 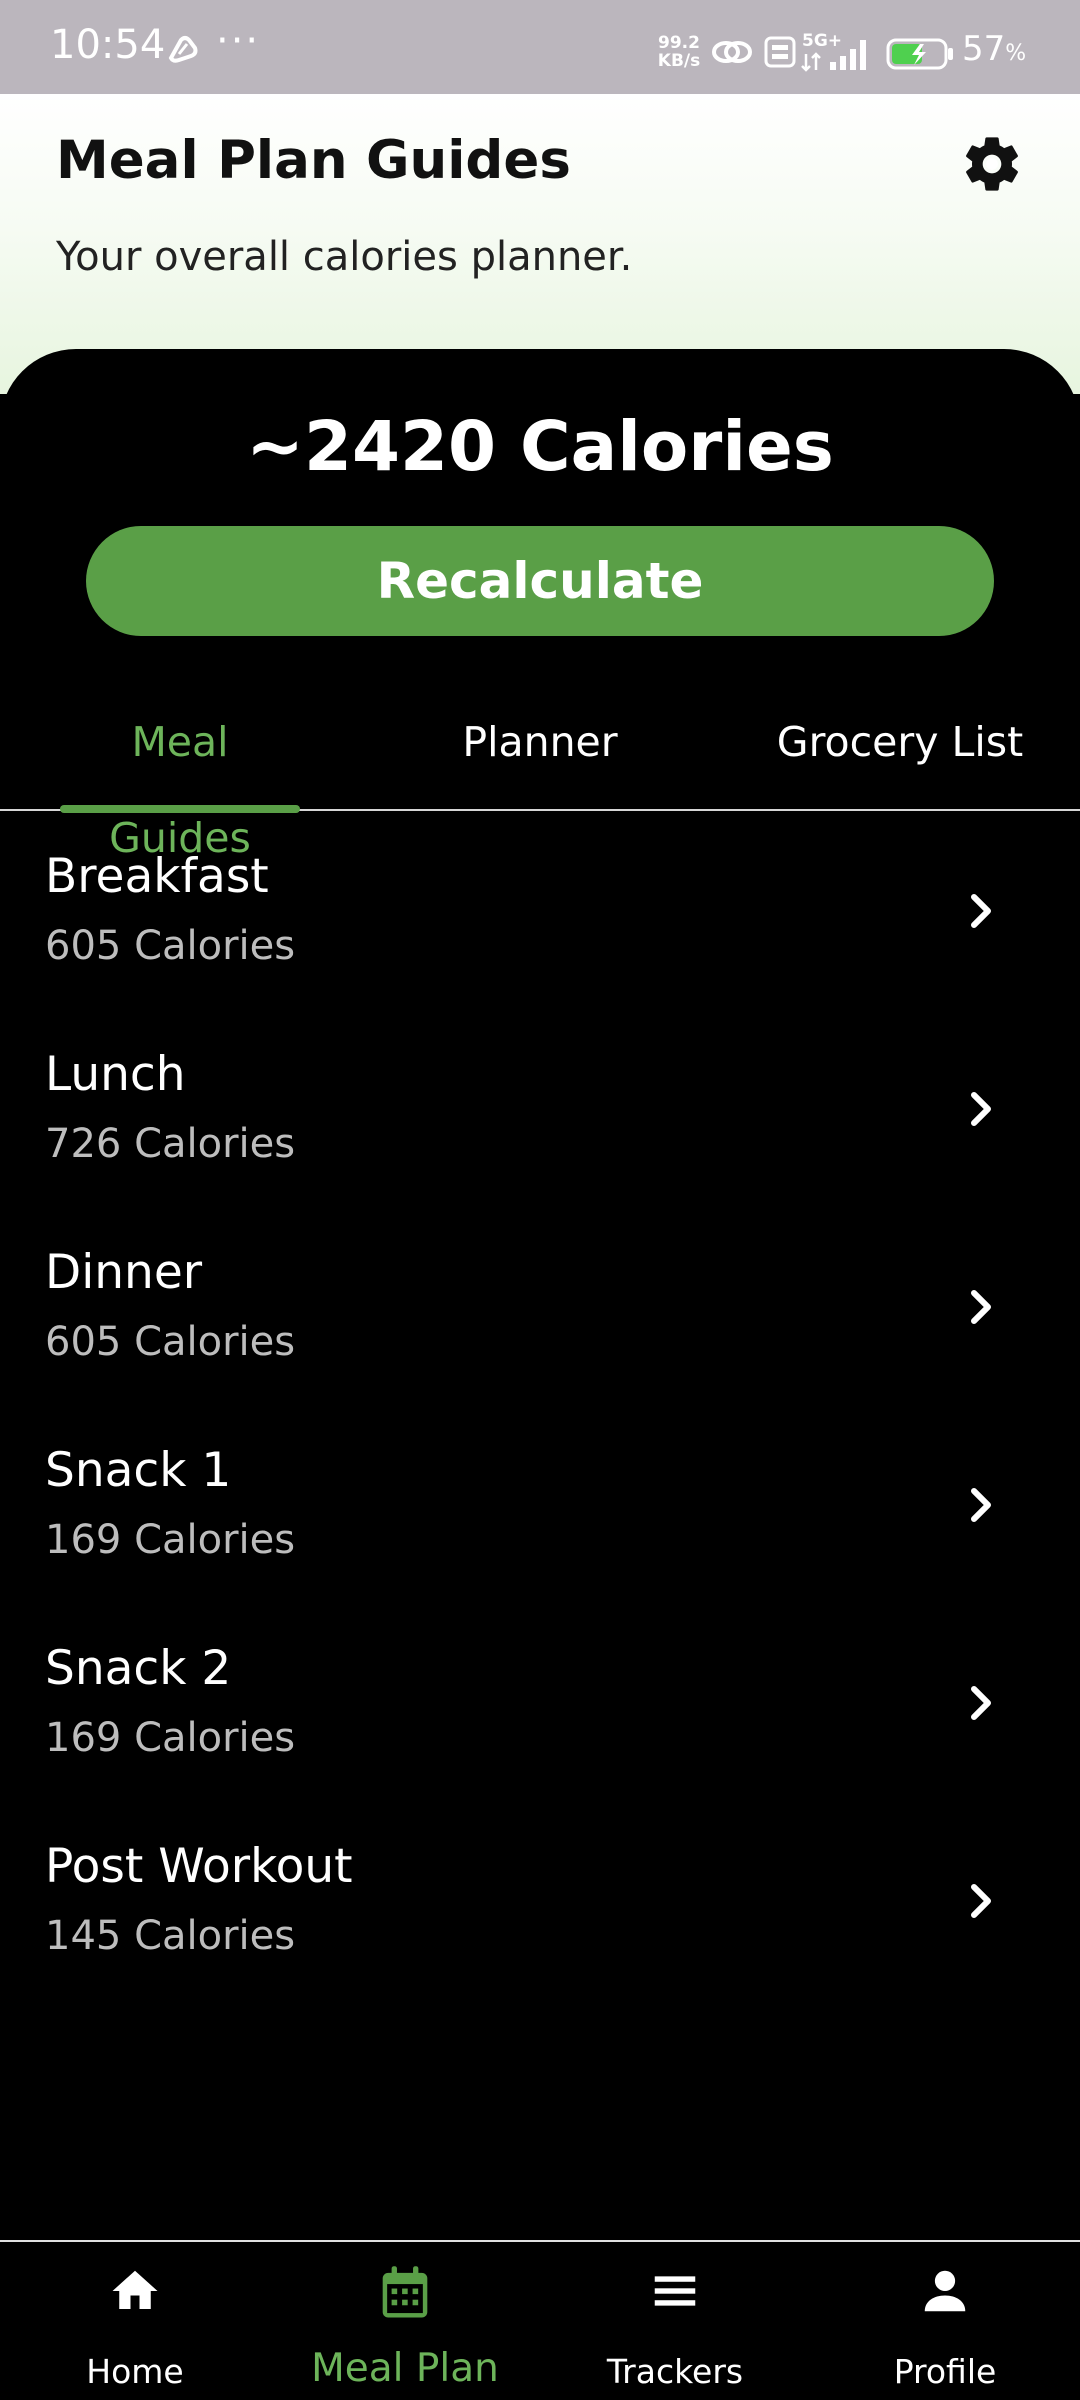 I want to click on tab-planner: Planner, so click(x=540, y=752).